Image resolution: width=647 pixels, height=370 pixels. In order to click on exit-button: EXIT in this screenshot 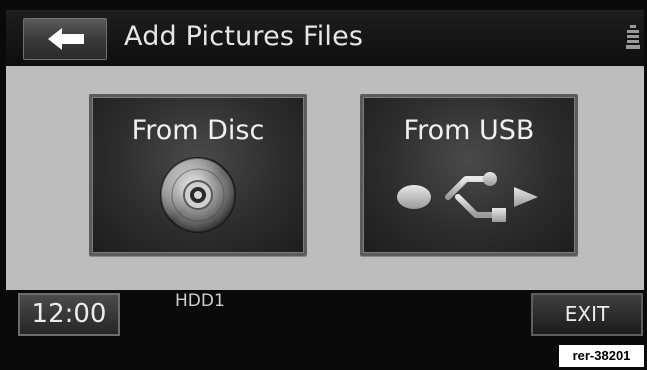, I will do `click(587, 314)`.